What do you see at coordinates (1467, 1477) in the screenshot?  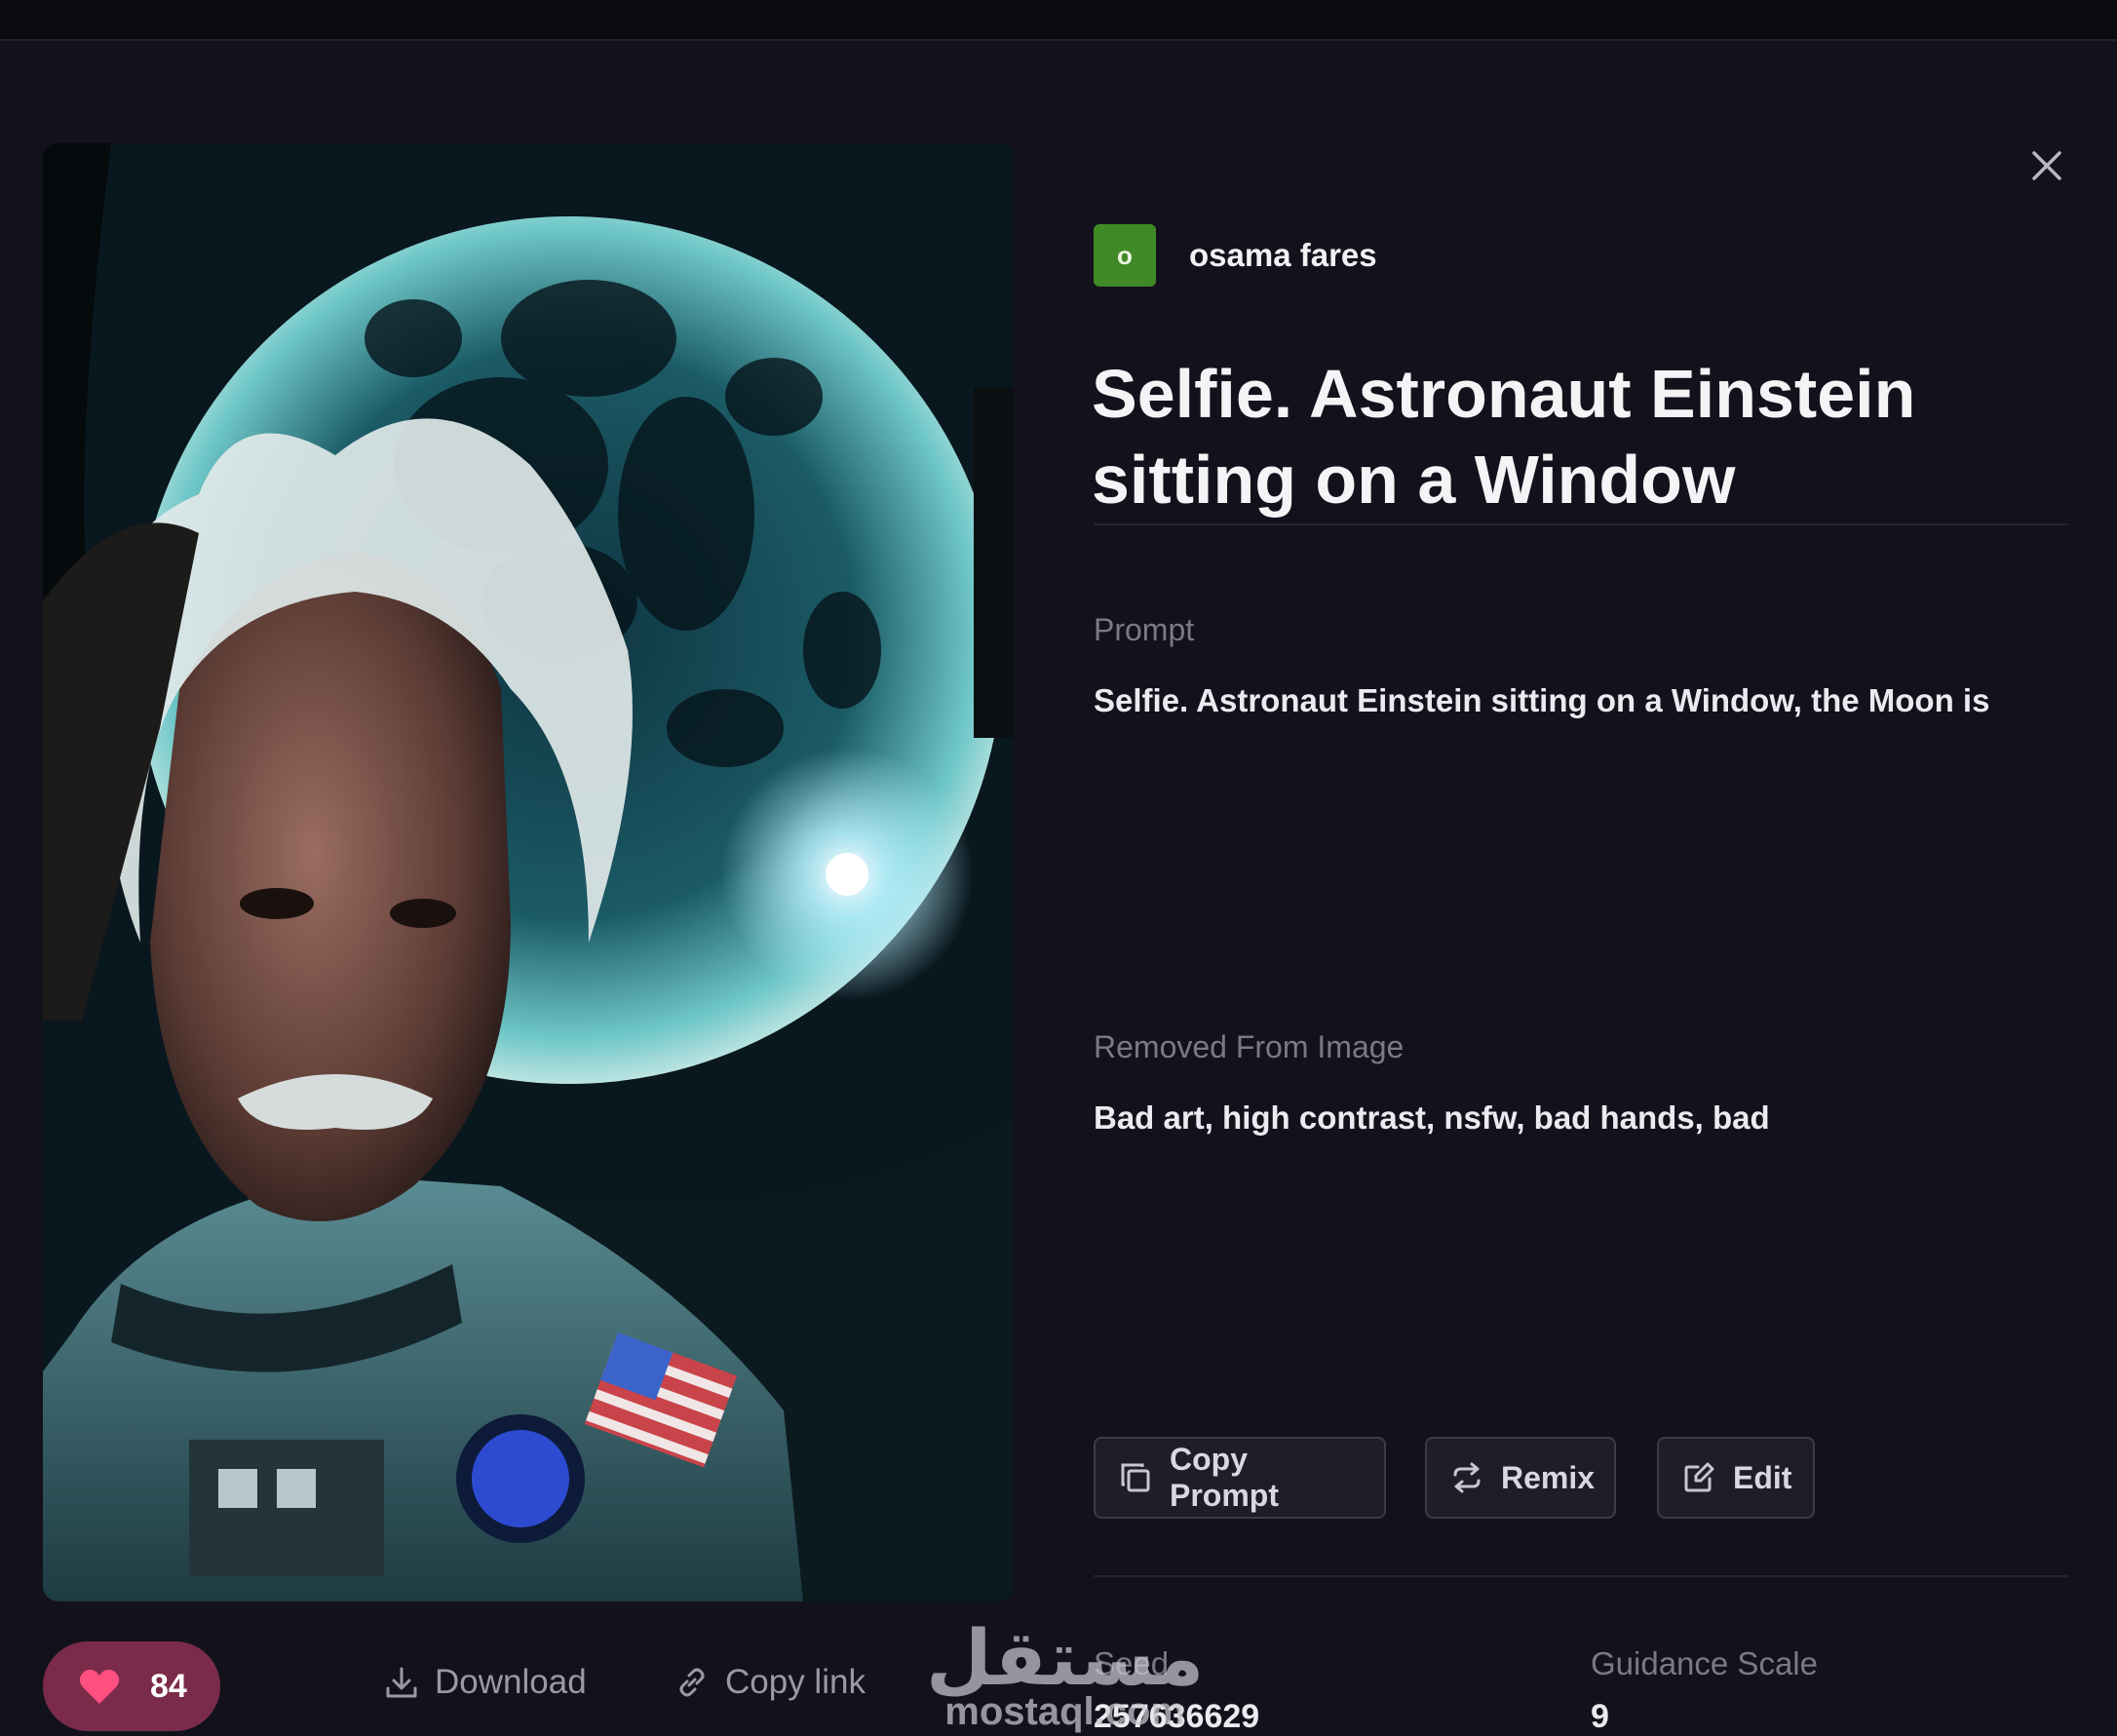 I see `remix-icon` at bounding box center [1467, 1477].